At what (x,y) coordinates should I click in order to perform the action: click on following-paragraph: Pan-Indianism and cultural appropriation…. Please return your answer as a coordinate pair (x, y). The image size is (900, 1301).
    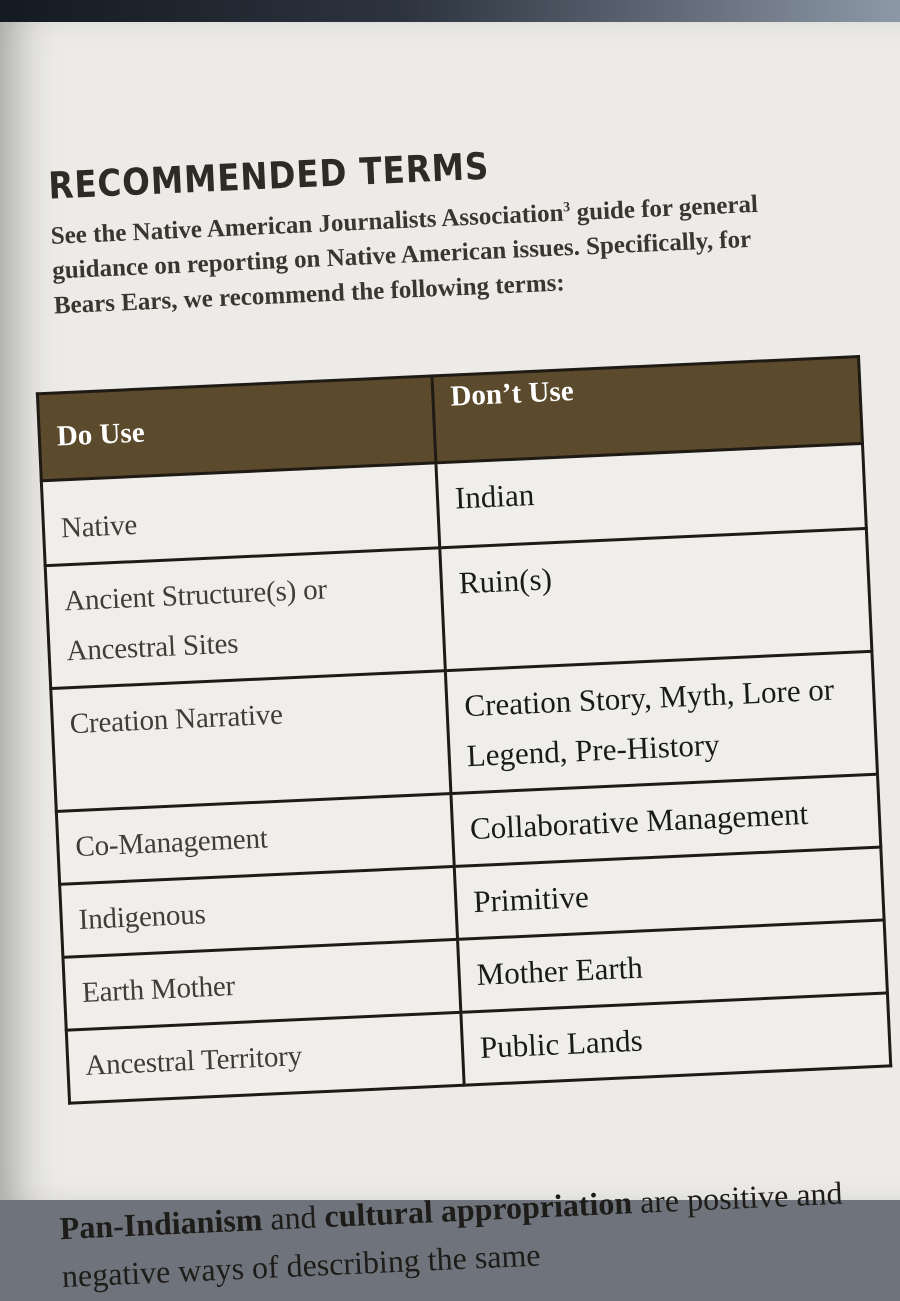
    Looking at the image, I should click on (479, 1232).